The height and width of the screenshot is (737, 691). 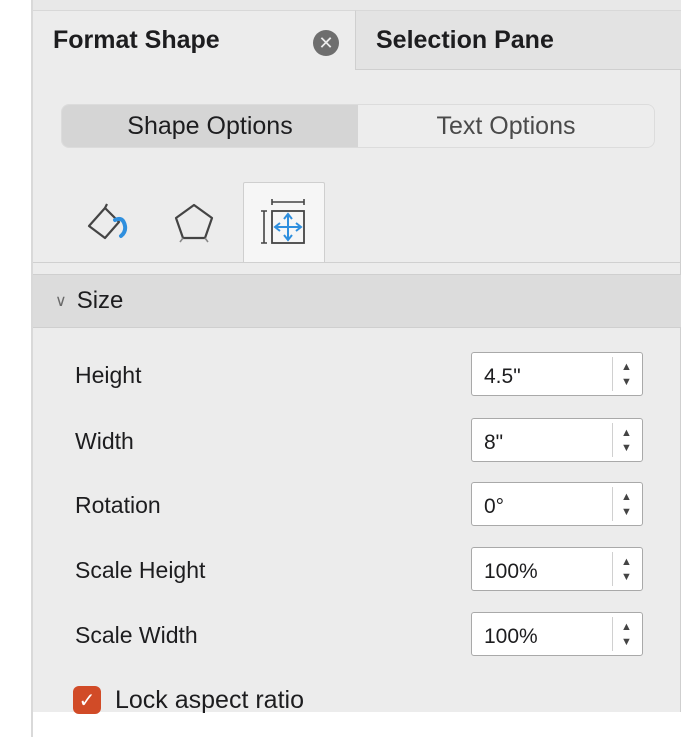 What do you see at coordinates (506, 126) in the screenshot?
I see `text-options-button: Text Options` at bounding box center [506, 126].